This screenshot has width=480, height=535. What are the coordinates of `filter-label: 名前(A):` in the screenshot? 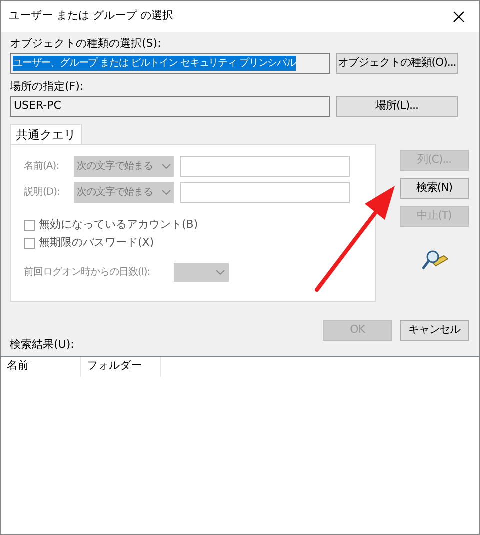 It's located at (42, 167).